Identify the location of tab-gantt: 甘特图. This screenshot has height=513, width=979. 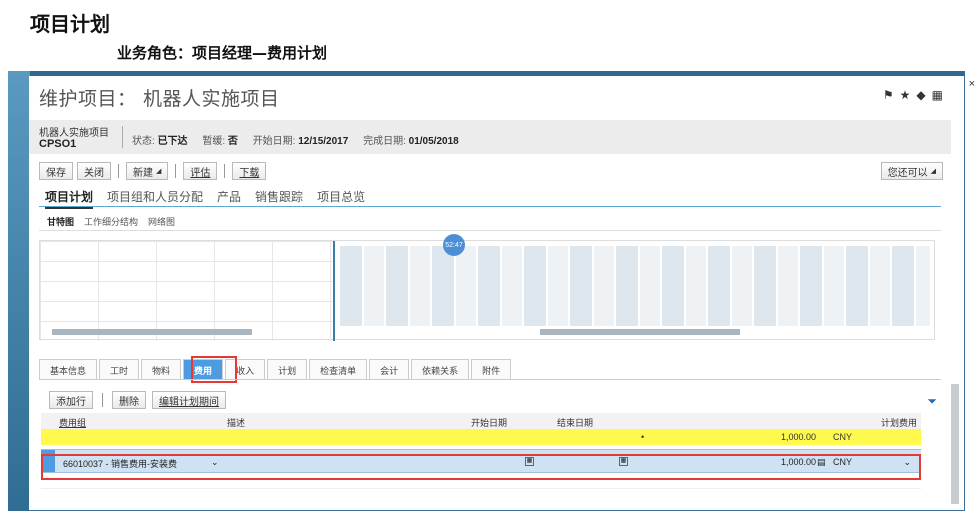
(60, 221).